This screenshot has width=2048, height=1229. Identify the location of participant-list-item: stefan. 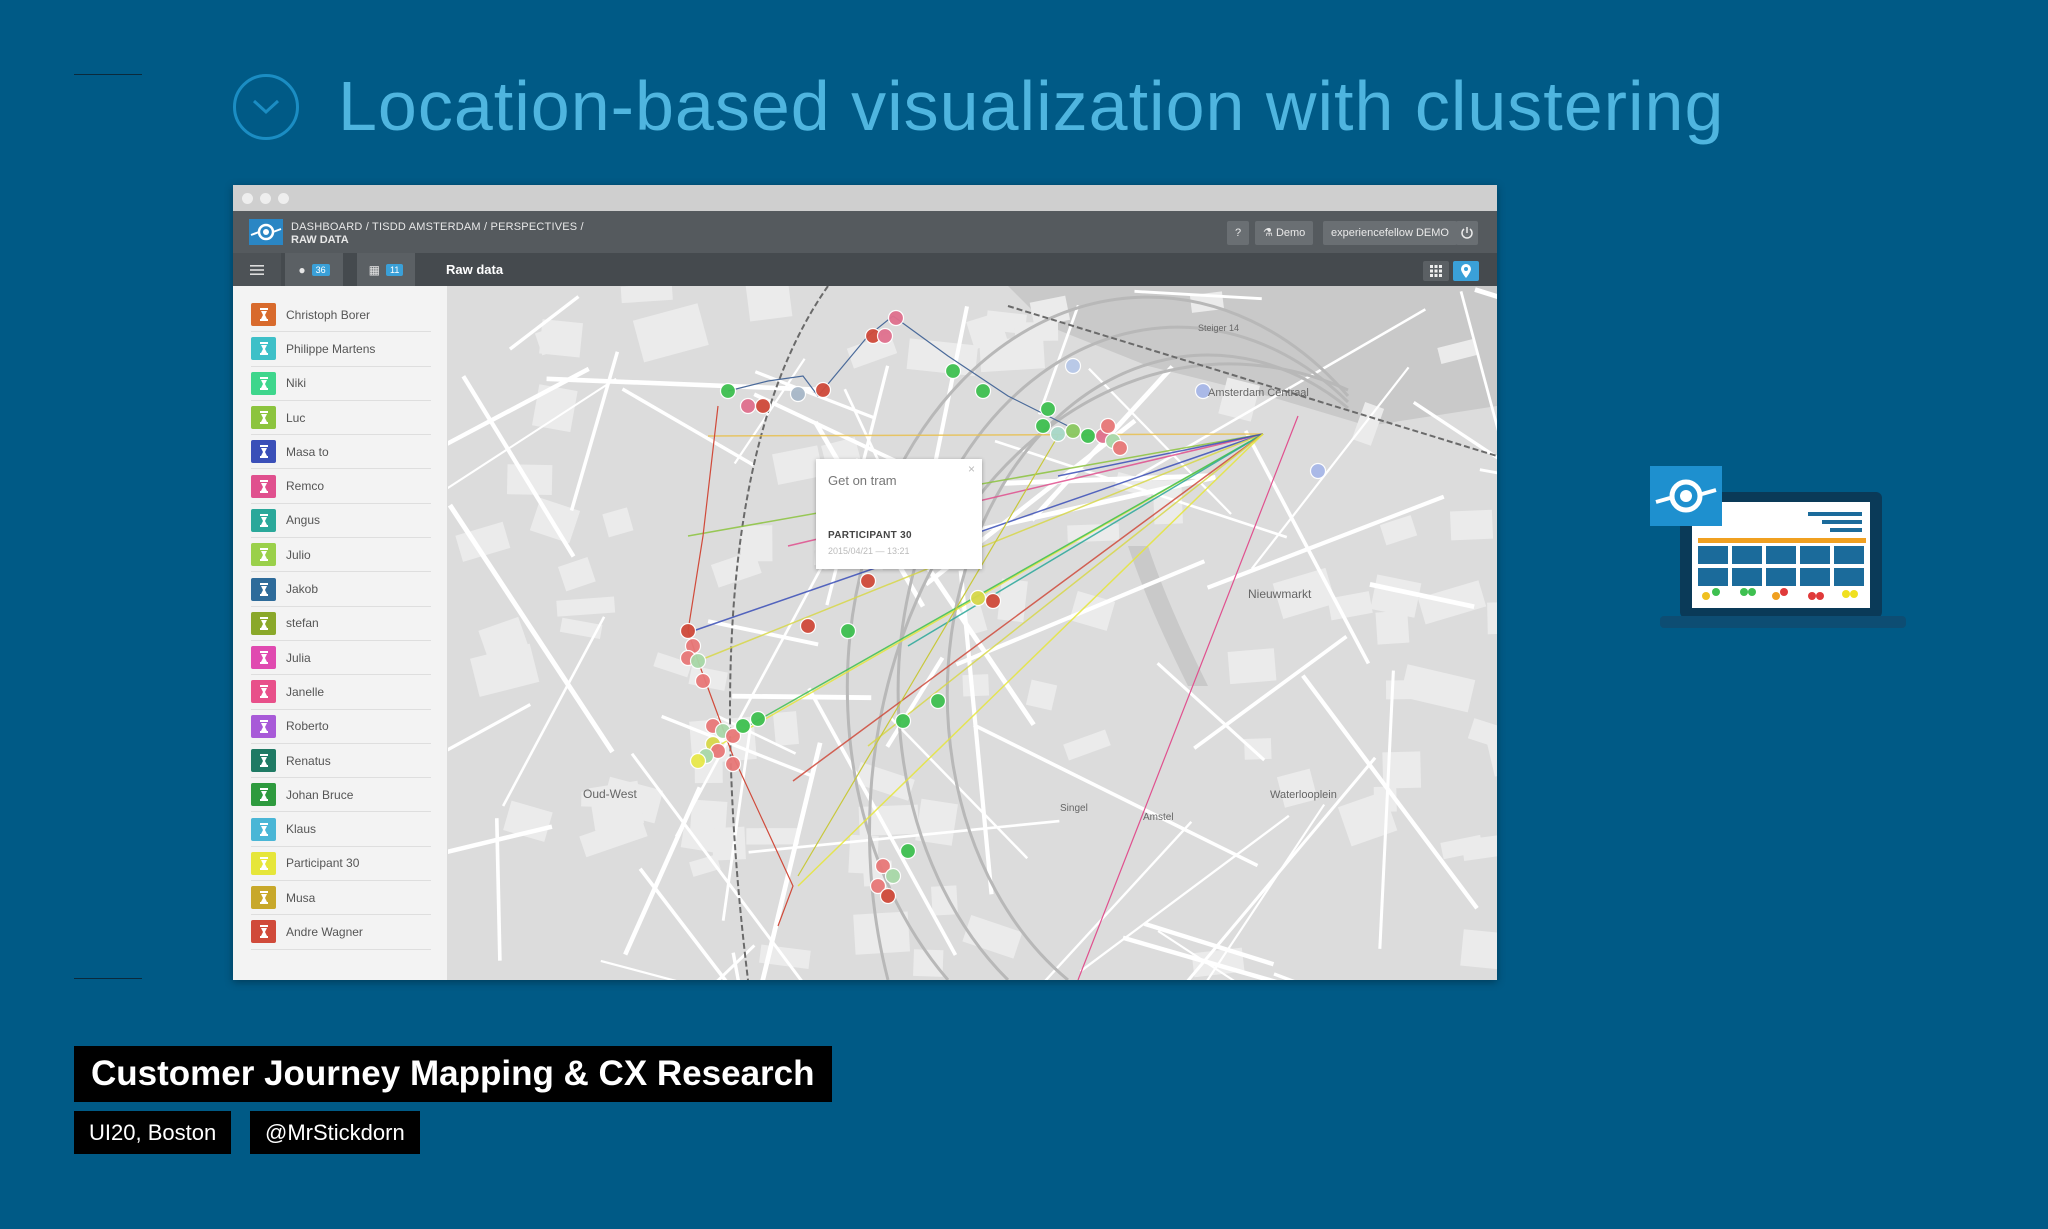
(341, 624).